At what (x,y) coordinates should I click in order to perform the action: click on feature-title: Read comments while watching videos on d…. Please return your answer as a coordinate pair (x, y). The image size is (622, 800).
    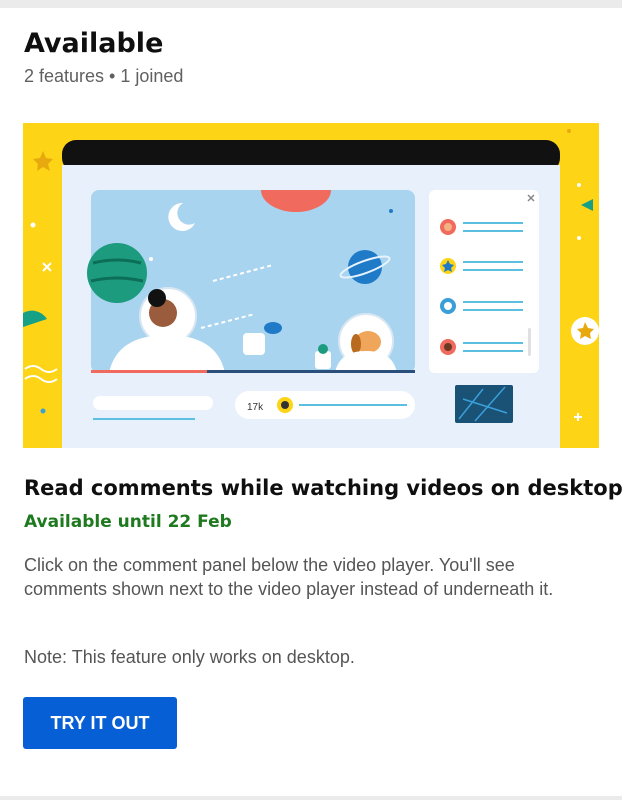
    Looking at the image, I should click on (323, 488).